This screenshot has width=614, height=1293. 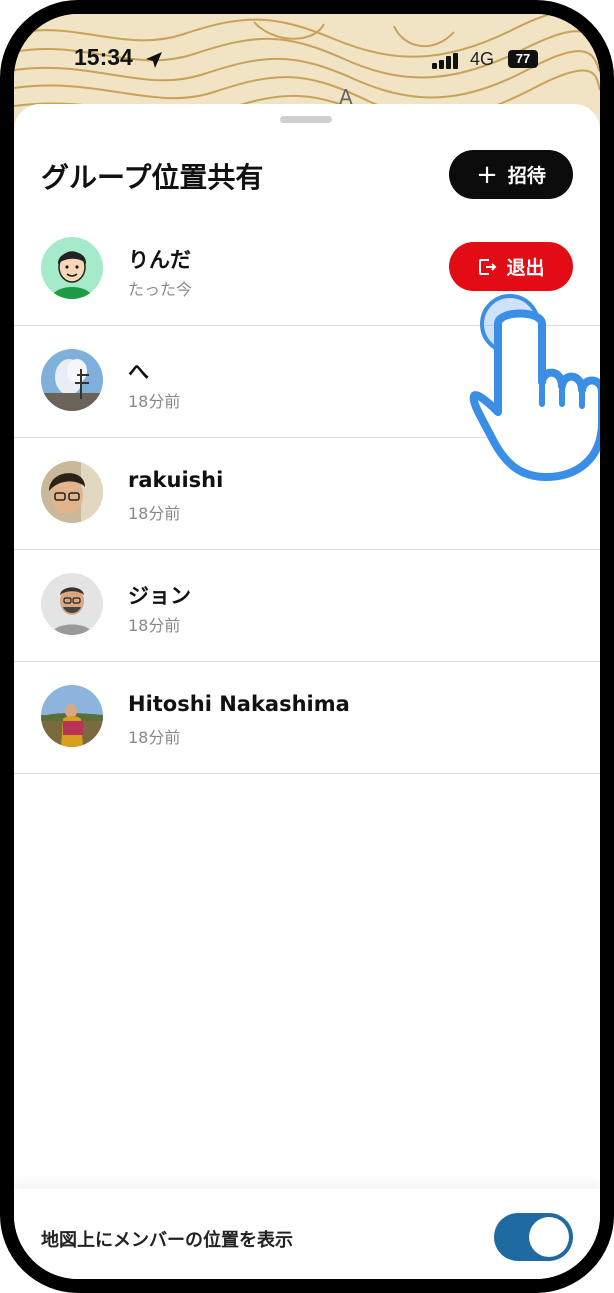 I want to click on network-type: 4G, so click(x=482, y=59).